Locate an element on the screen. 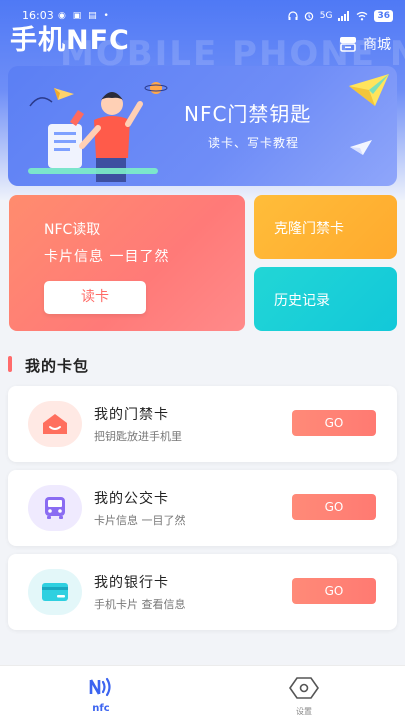 The image size is (405, 720). bus-icon is located at coordinates (55, 508).